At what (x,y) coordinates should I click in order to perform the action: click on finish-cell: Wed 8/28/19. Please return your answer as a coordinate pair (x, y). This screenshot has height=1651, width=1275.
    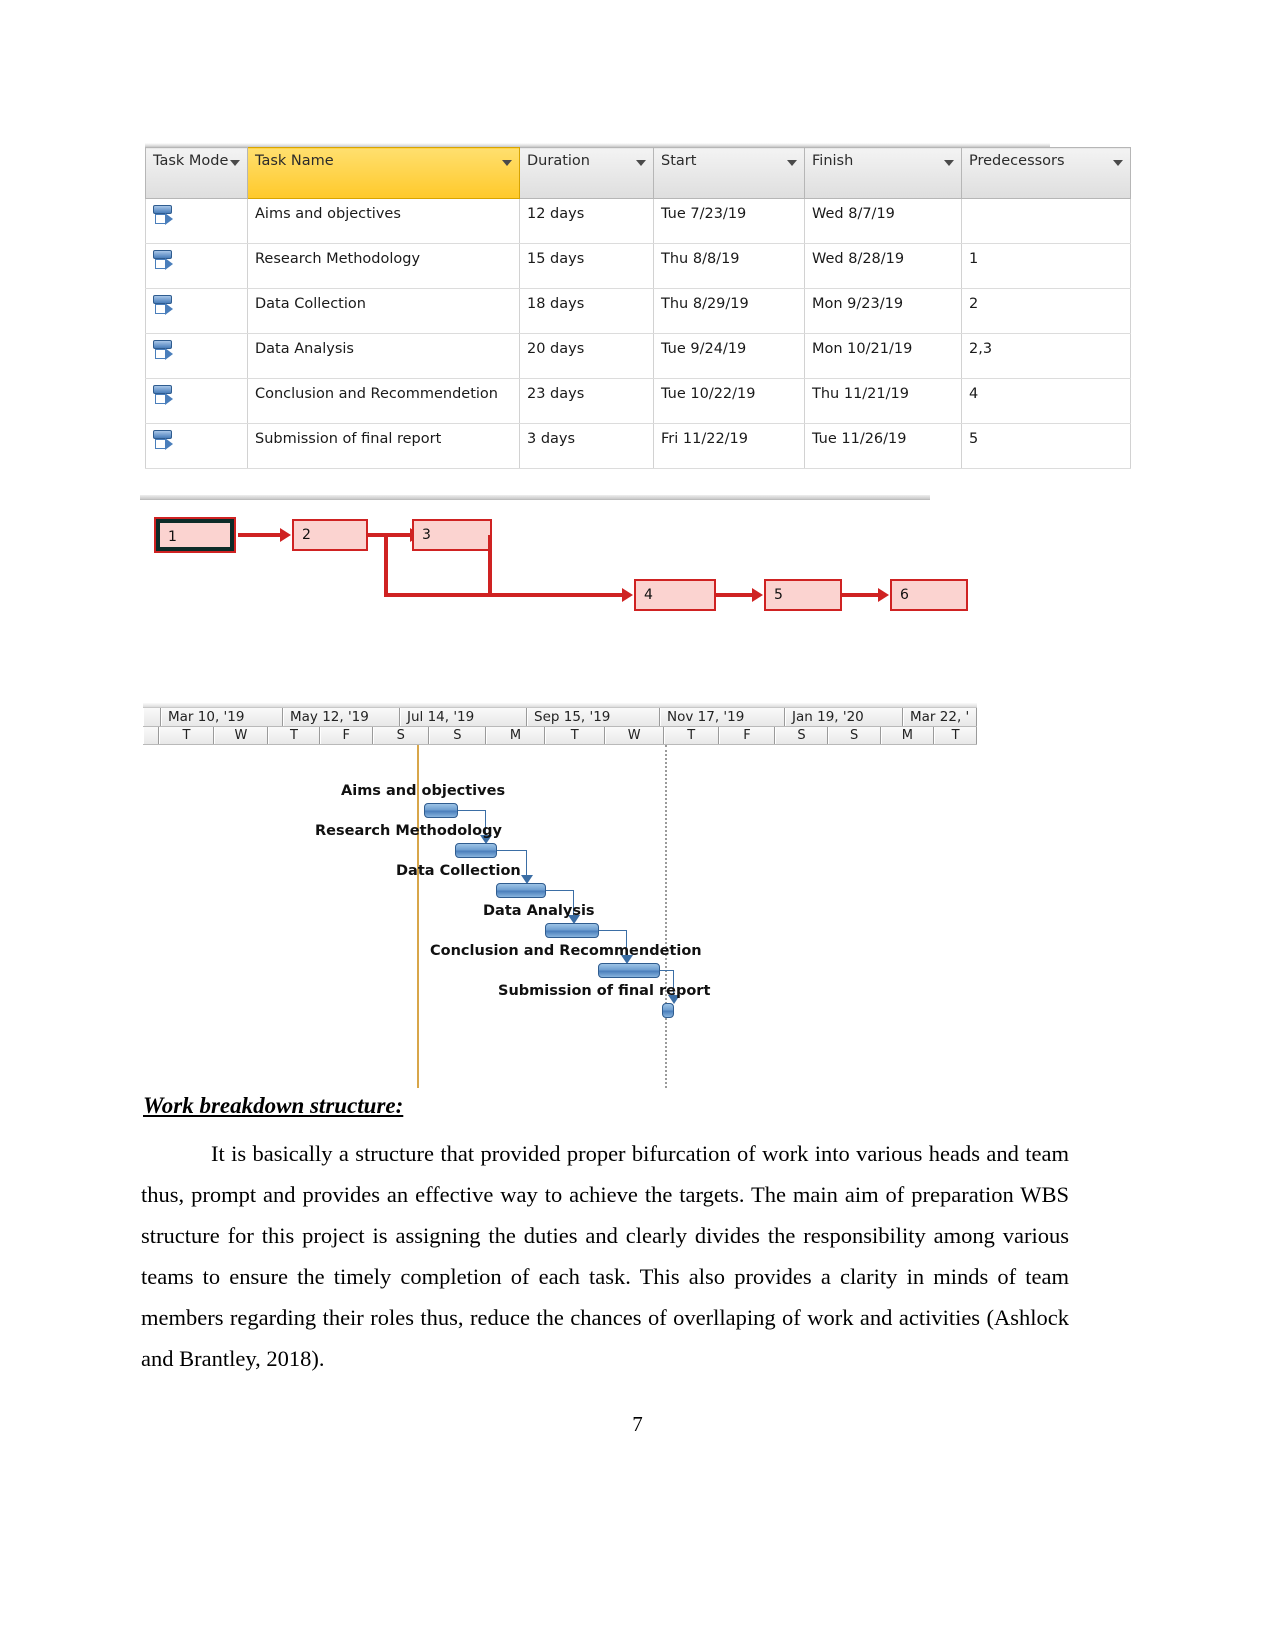
    Looking at the image, I should click on (883, 266).